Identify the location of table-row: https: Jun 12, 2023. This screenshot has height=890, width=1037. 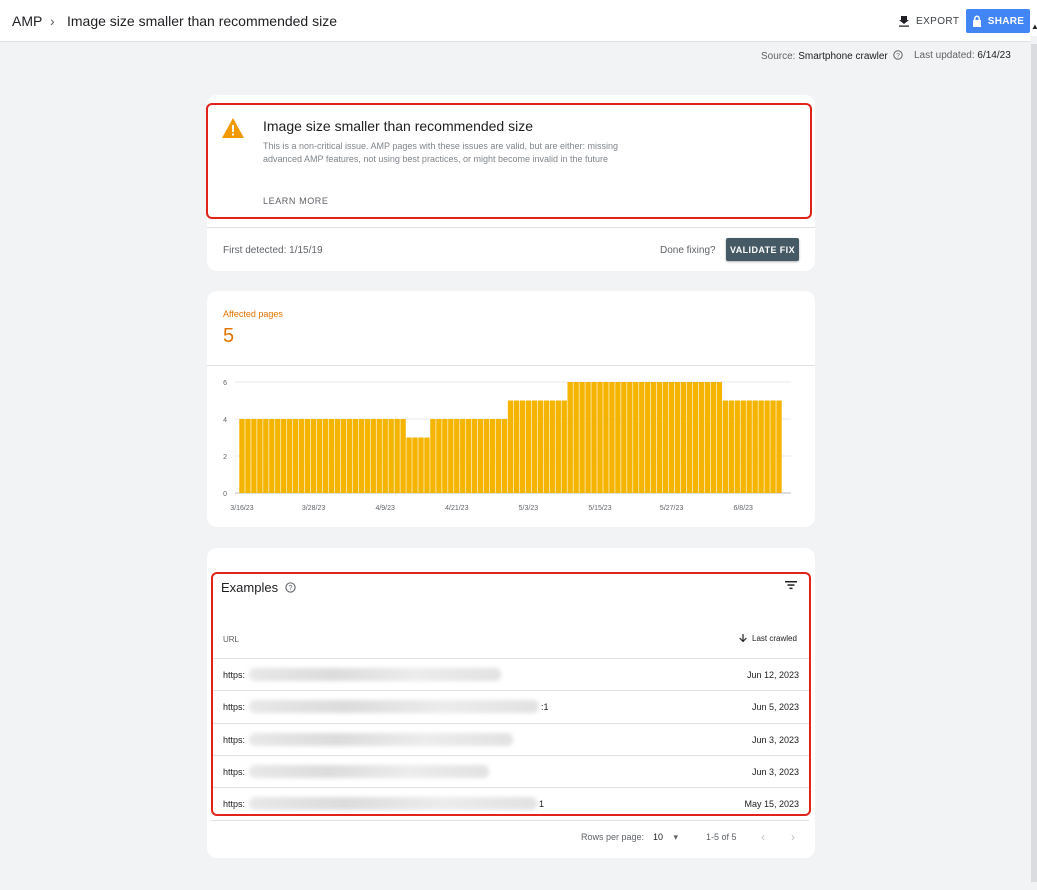
(510, 674).